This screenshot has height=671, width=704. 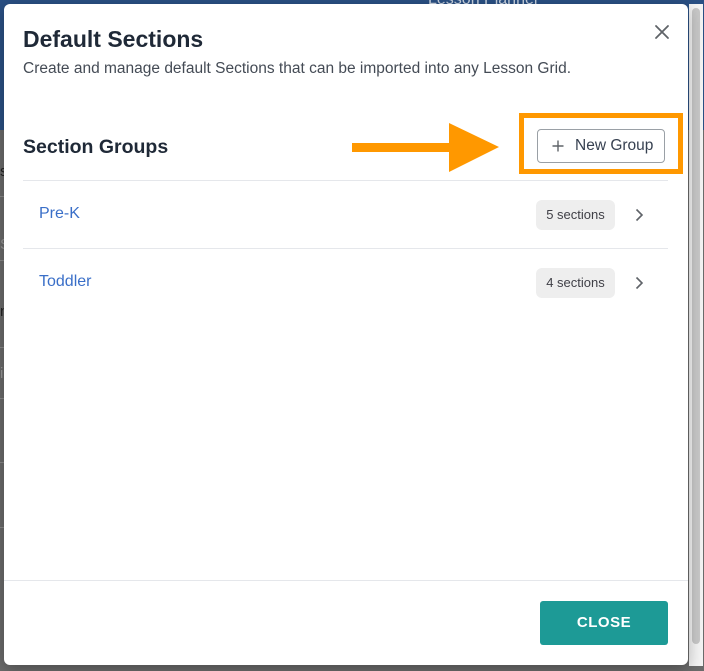 What do you see at coordinates (425, 147) in the screenshot?
I see `arrow-right-icon` at bounding box center [425, 147].